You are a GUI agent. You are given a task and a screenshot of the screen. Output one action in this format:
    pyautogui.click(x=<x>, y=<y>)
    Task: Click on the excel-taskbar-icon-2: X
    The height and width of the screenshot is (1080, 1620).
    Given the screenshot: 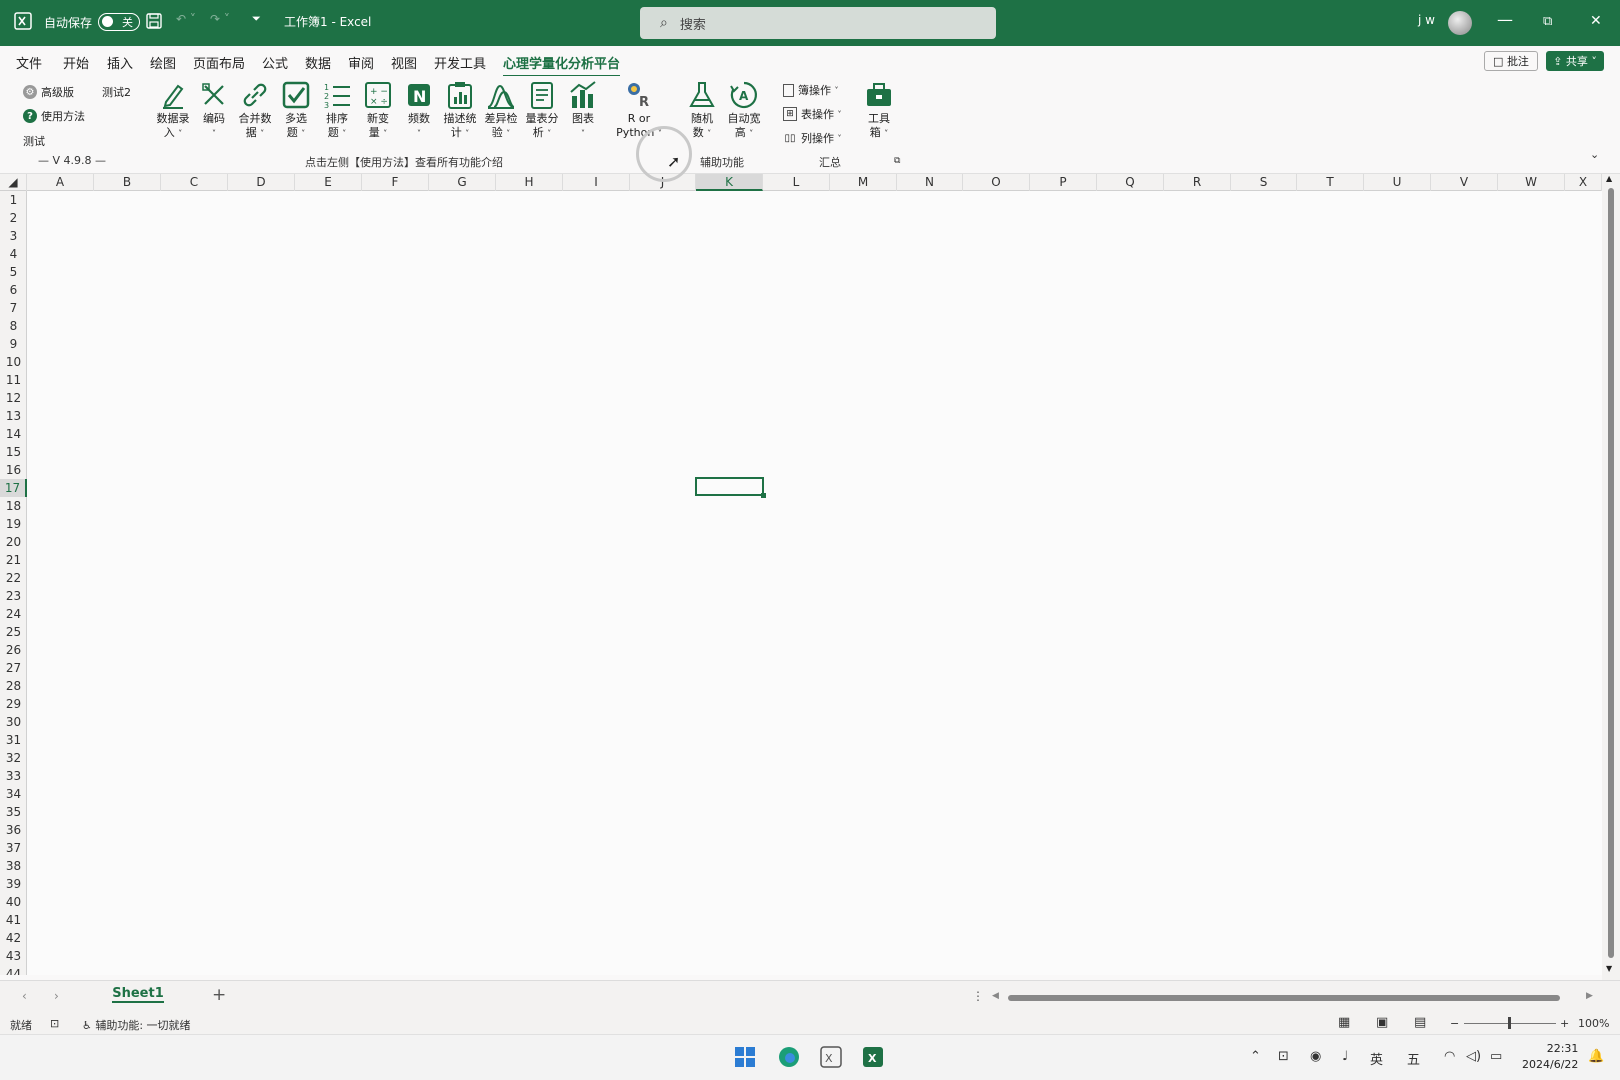 What is the action you would take?
    pyautogui.click(x=873, y=1057)
    